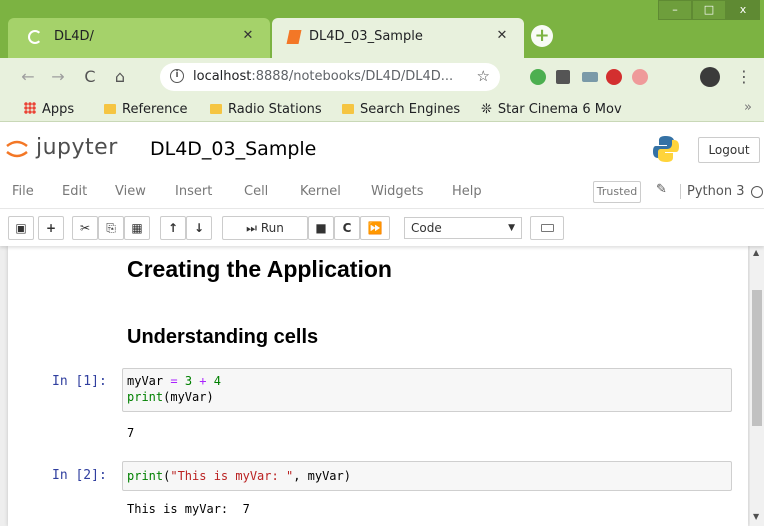 The height and width of the screenshot is (526, 764). What do you see at coordinates (58, 109) in the screenshot?
I see `bookmark-label: Apps` at bounding box center [58, 109].